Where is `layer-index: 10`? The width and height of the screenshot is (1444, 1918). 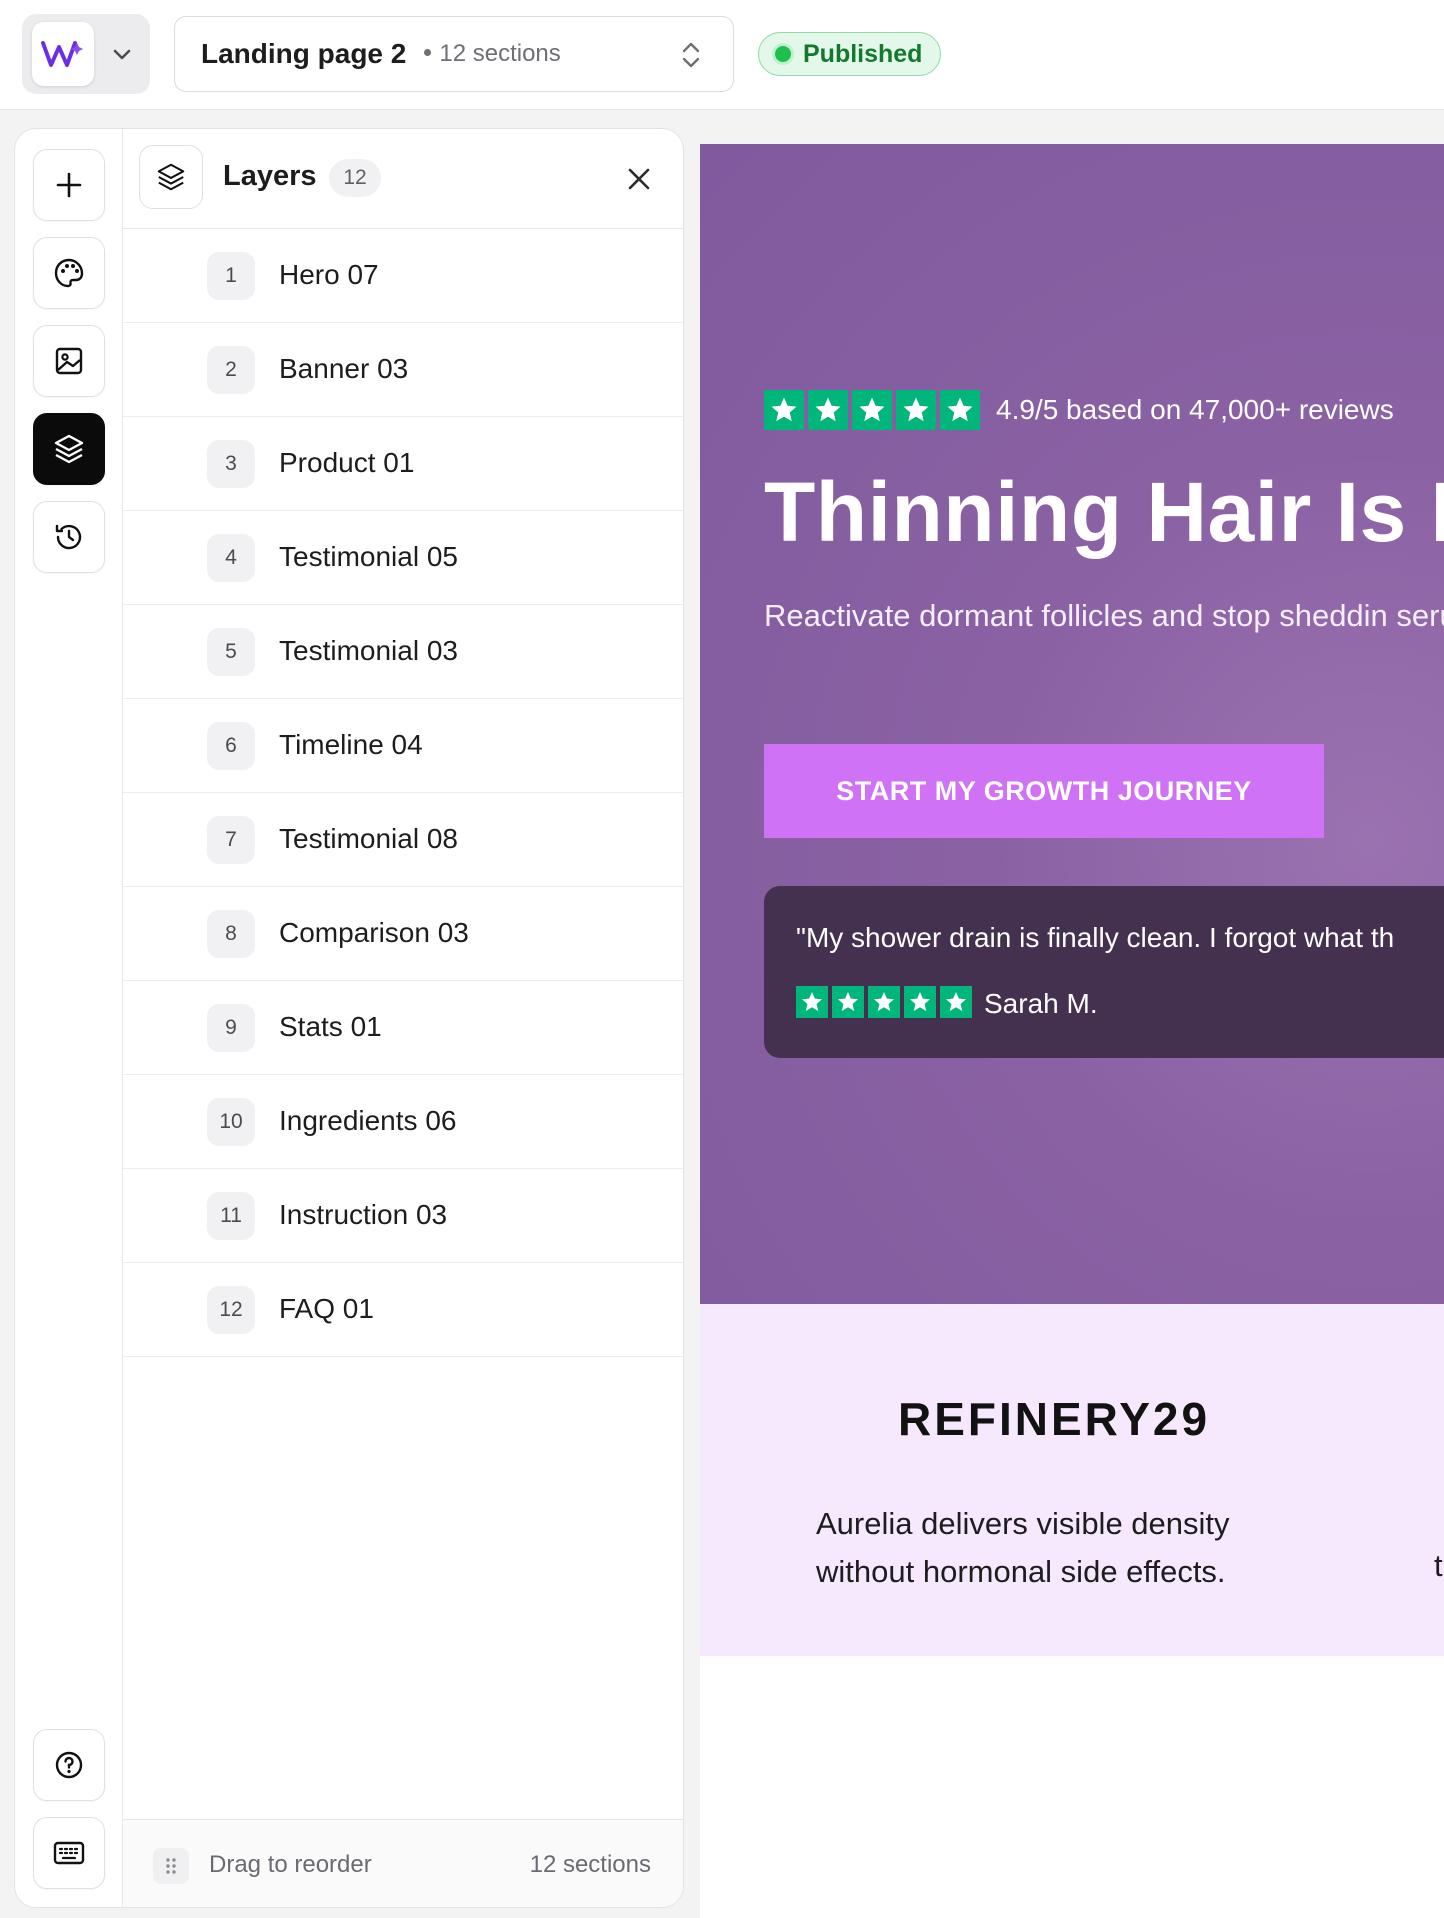 layer-index: 10 is located at coordinates (231, 1122).